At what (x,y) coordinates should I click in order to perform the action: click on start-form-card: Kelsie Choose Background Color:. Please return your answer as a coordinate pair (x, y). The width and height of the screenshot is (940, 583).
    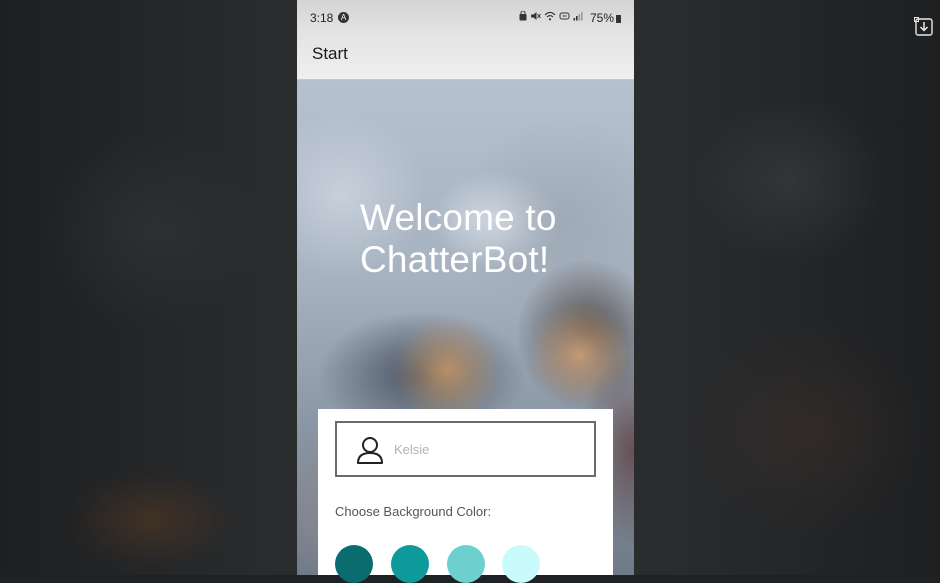
    Looking at the image, I should click on (465, 496).